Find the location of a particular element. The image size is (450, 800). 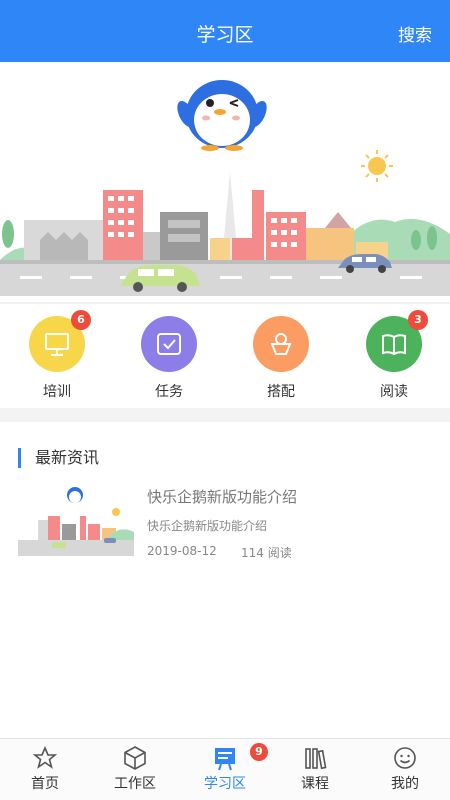

section-separator is located at coordinates (225, 415).